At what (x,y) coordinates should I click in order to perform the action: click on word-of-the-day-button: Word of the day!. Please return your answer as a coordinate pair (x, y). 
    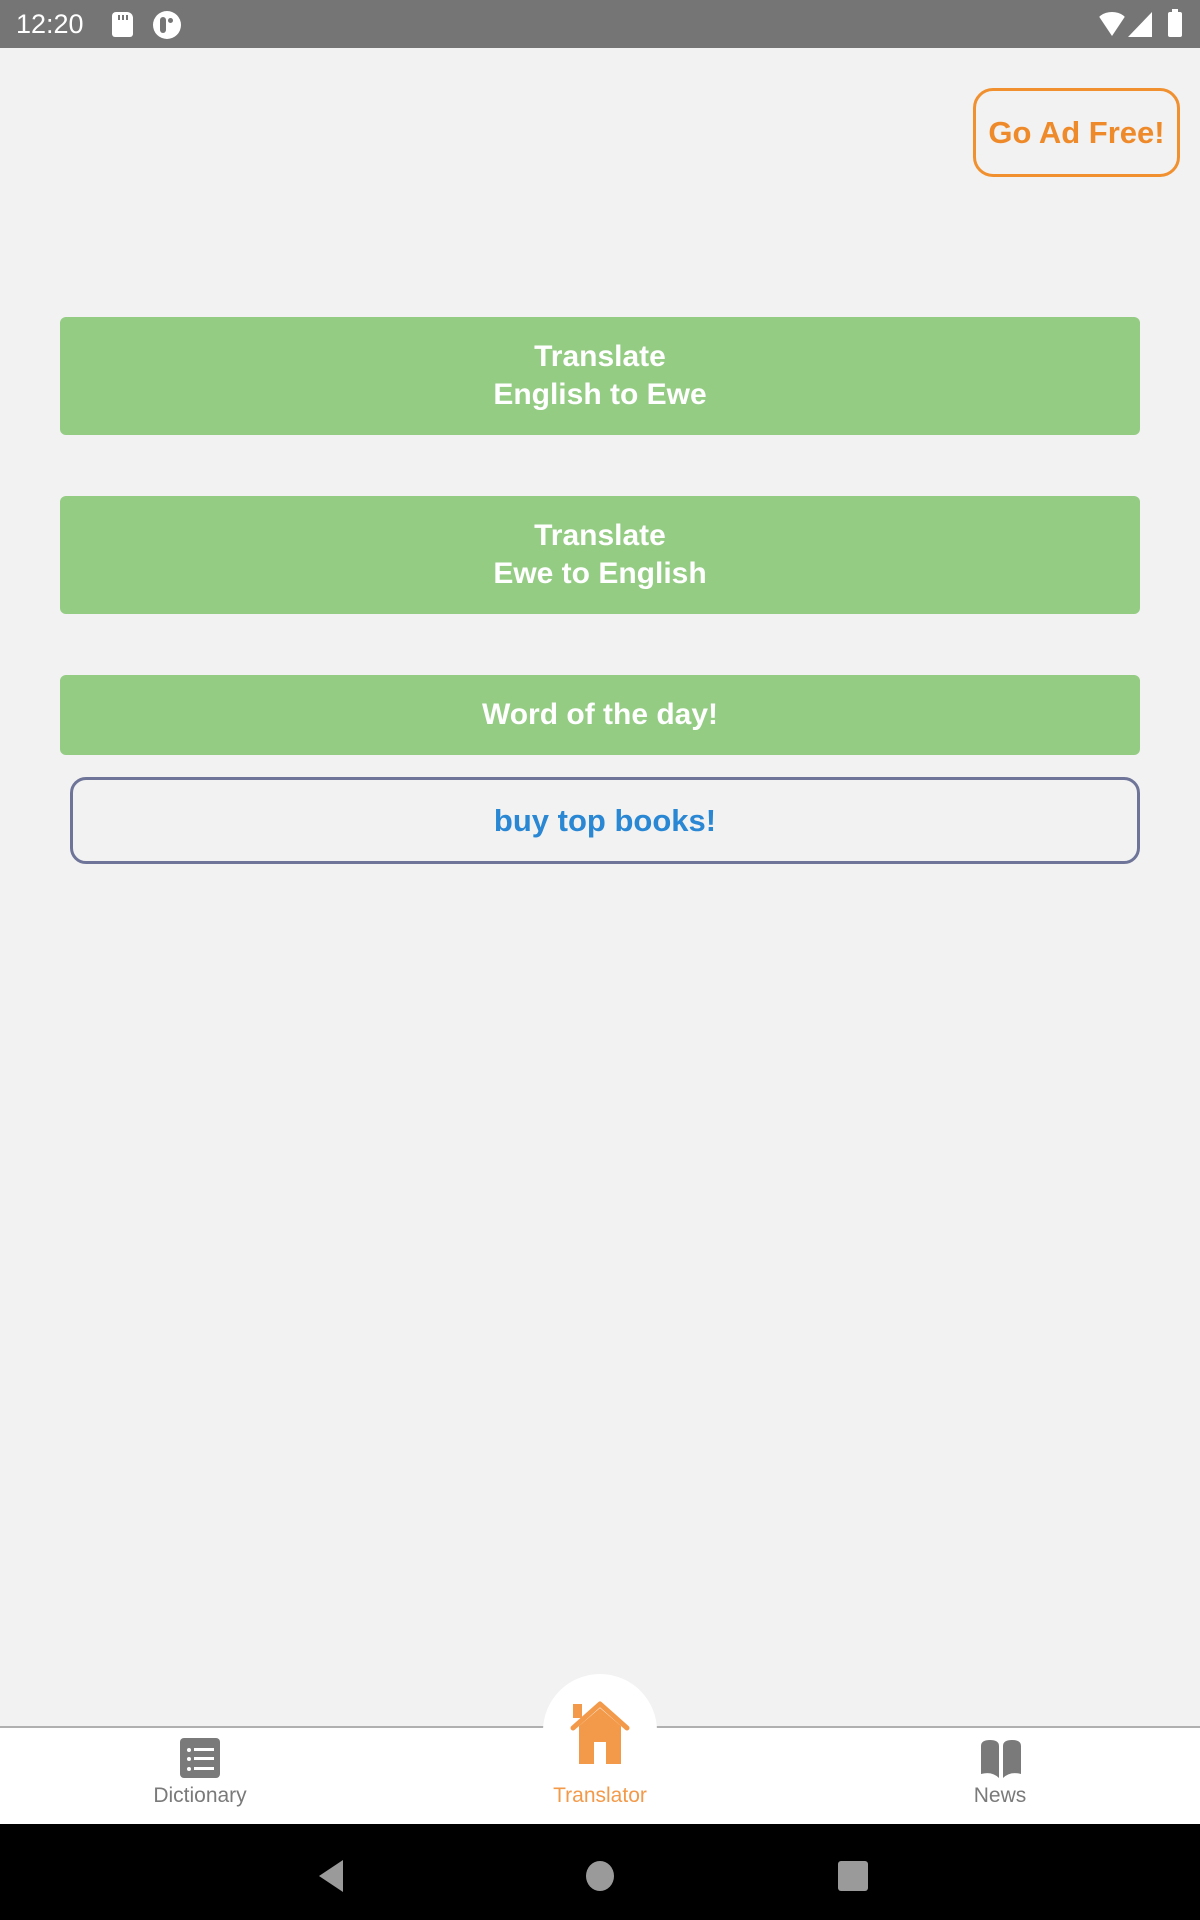
    Looking at the image, I should click on (600, 715).